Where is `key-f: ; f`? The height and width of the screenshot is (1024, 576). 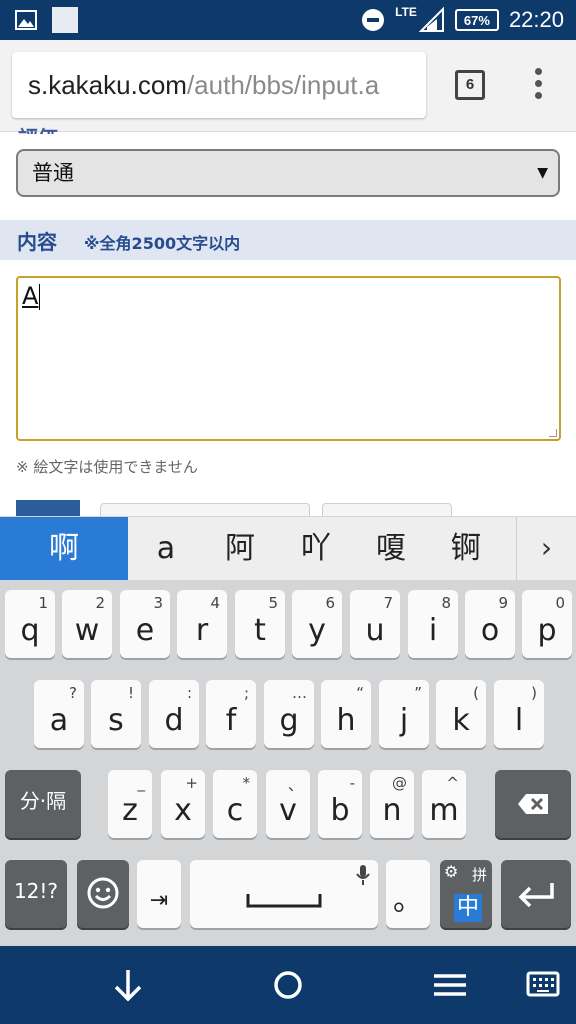
key-f: ; f is located at coordinates (231, 714).